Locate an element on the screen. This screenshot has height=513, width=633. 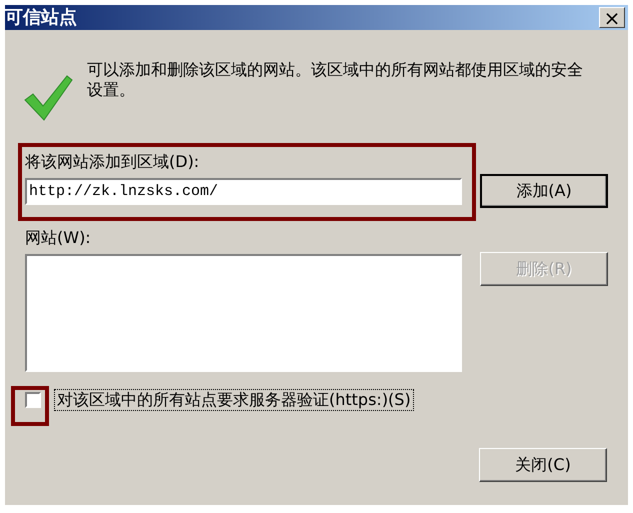
close-dialog-button: 关闭(C) is located at coordinates (543, 465).